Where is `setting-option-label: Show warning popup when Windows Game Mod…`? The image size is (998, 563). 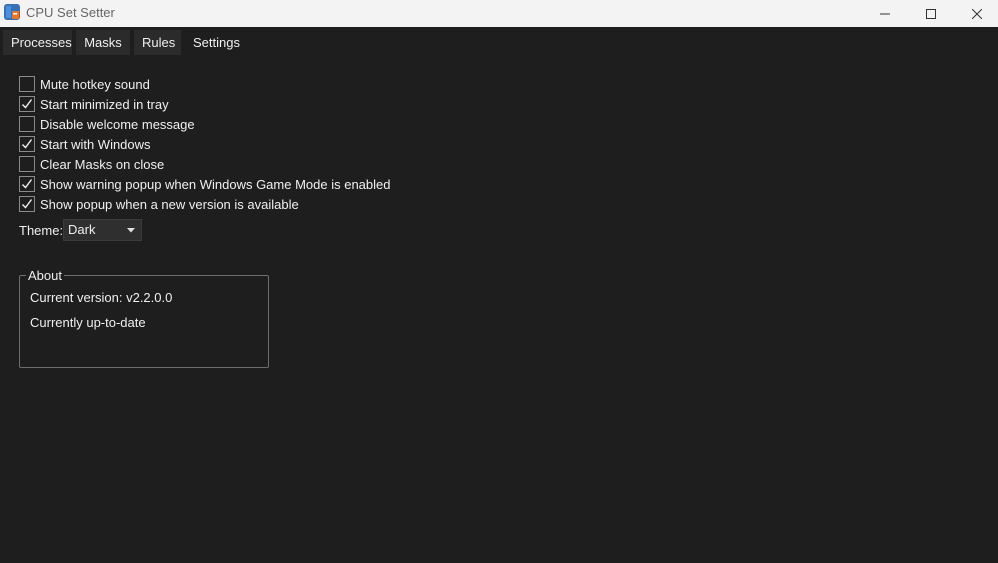 setting-option-label: Show warning popup when Windows Game Mod… is located at coordinates (215, 184).